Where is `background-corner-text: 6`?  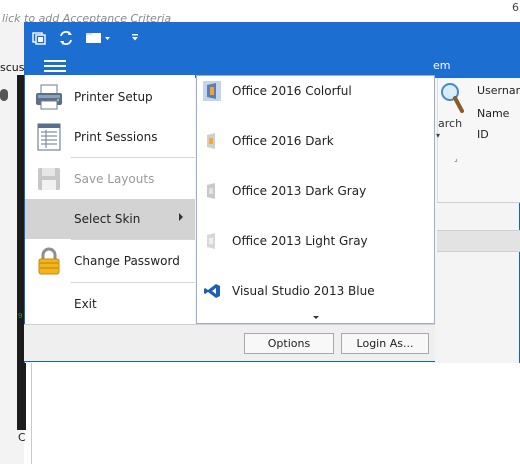
background-corner-text: 6 is located at coordinates (515, 7).